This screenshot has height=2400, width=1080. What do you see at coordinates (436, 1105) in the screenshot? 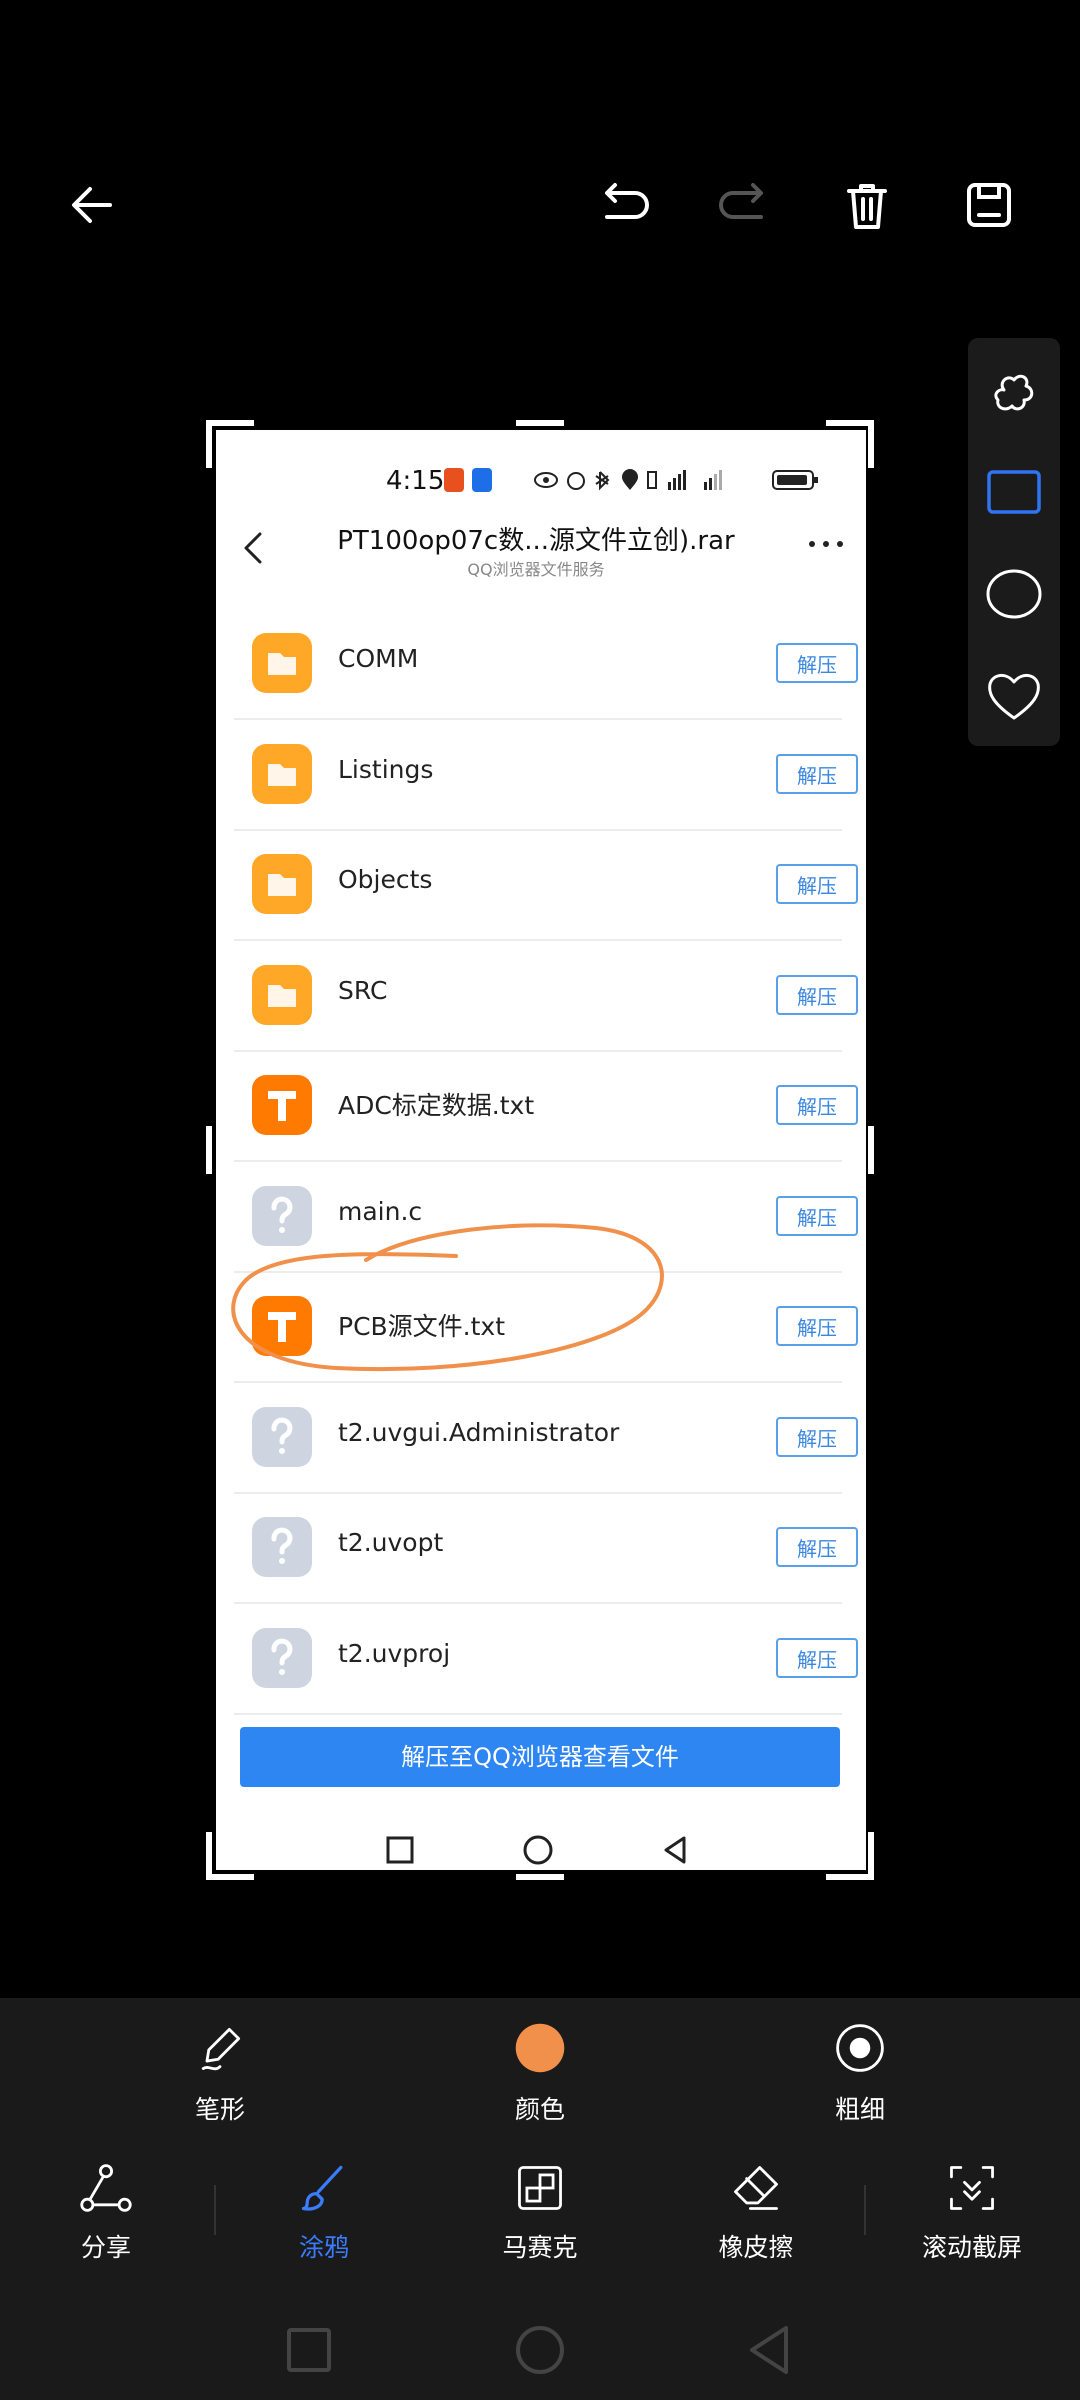
I see `file-name: ADC标定数据.txt` at bounding box center [436, 1105].